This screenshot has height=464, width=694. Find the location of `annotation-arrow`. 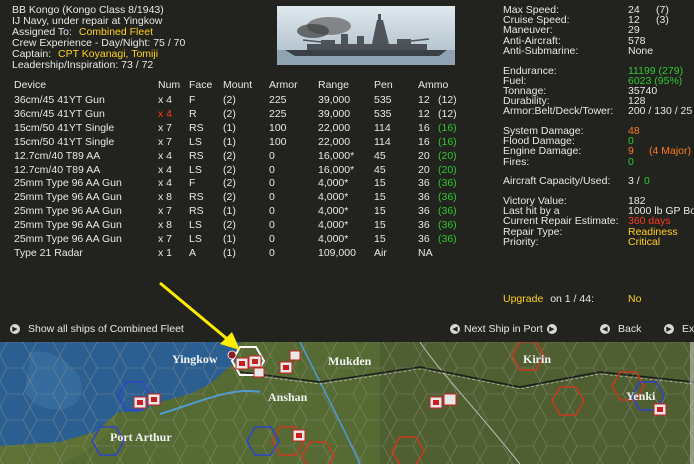

annotation-arrow is located at coordinates (199, 315).